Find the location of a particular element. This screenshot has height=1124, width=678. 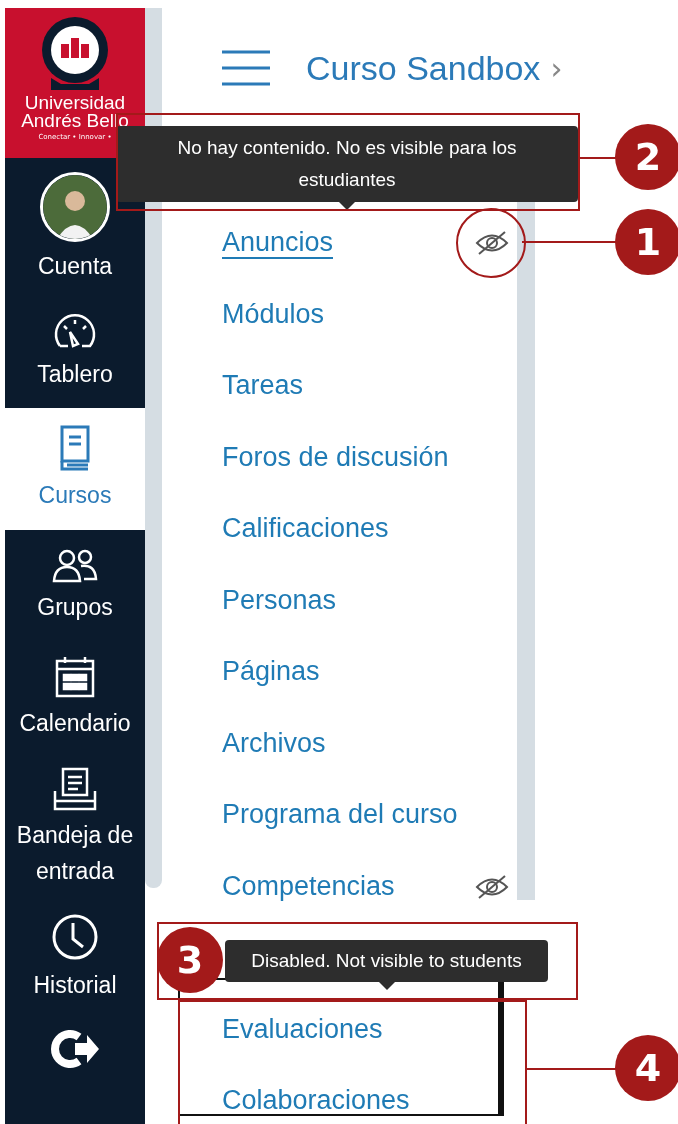

nav-label: Calendario is located at coordinates (75, 723).